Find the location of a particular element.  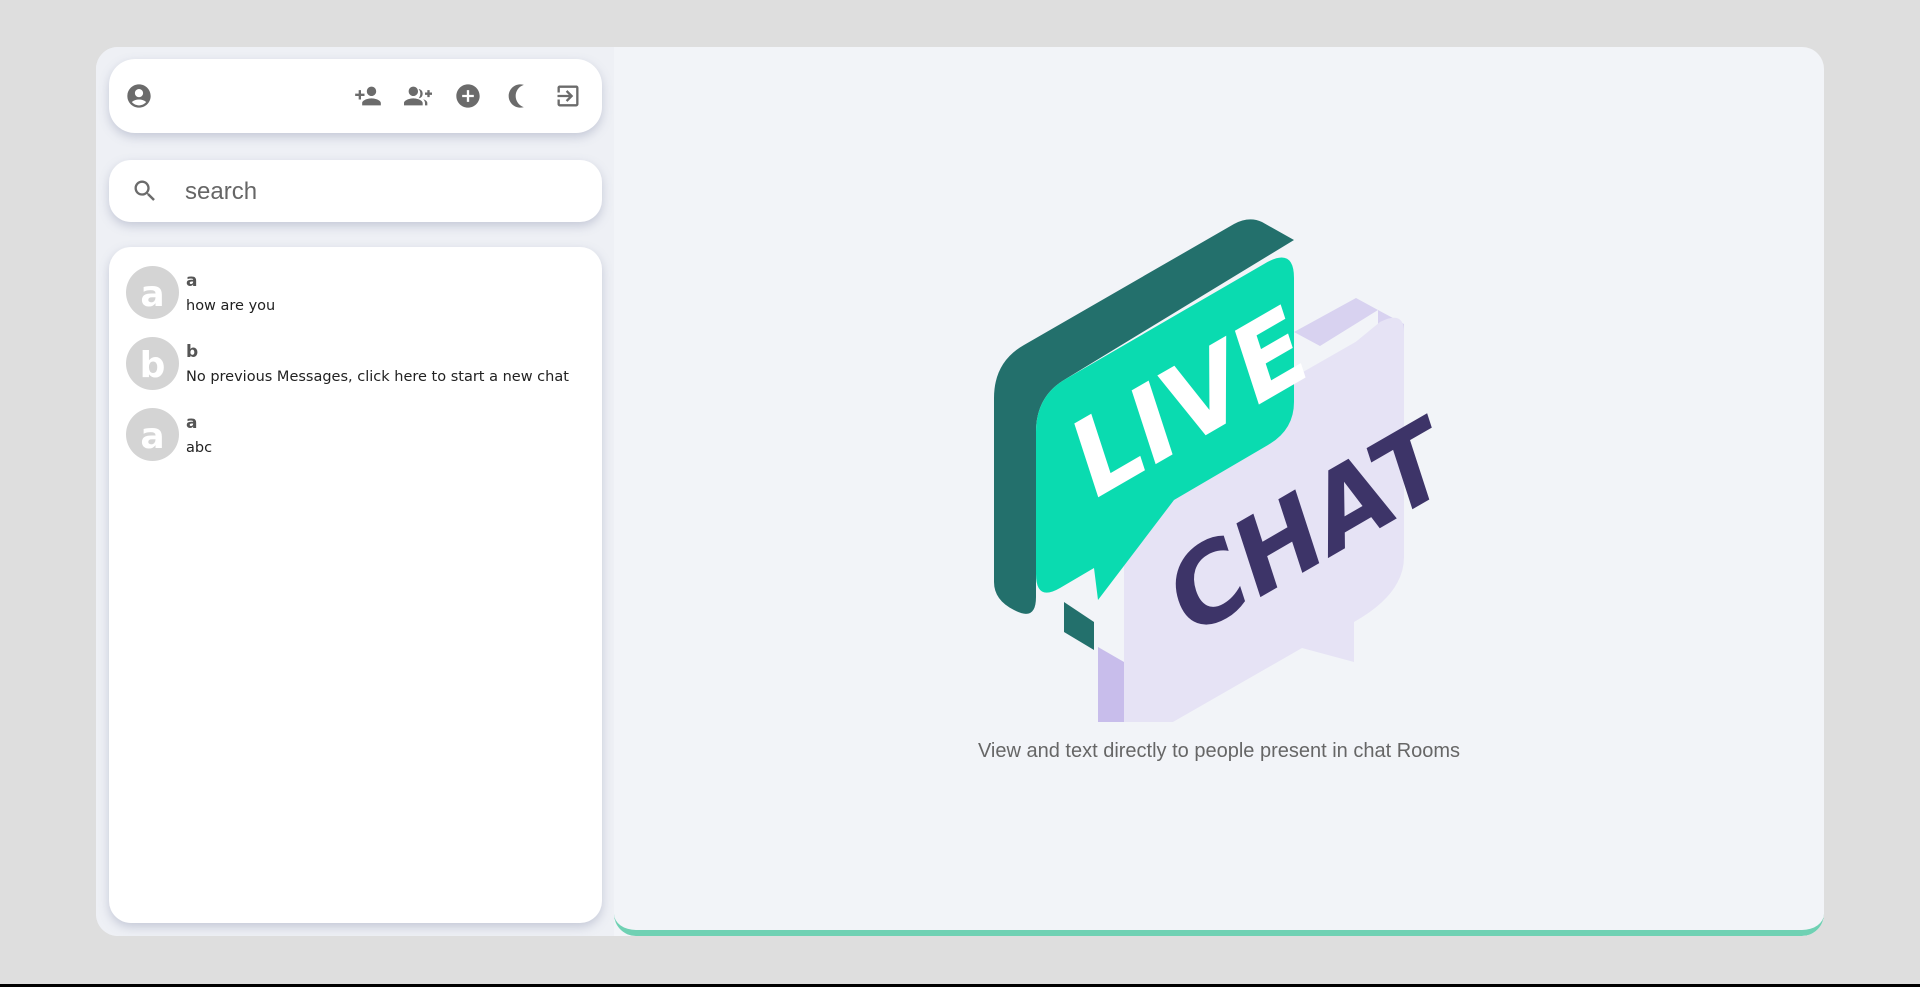

chat-last-message: abc is located at coordinates (199, 448).